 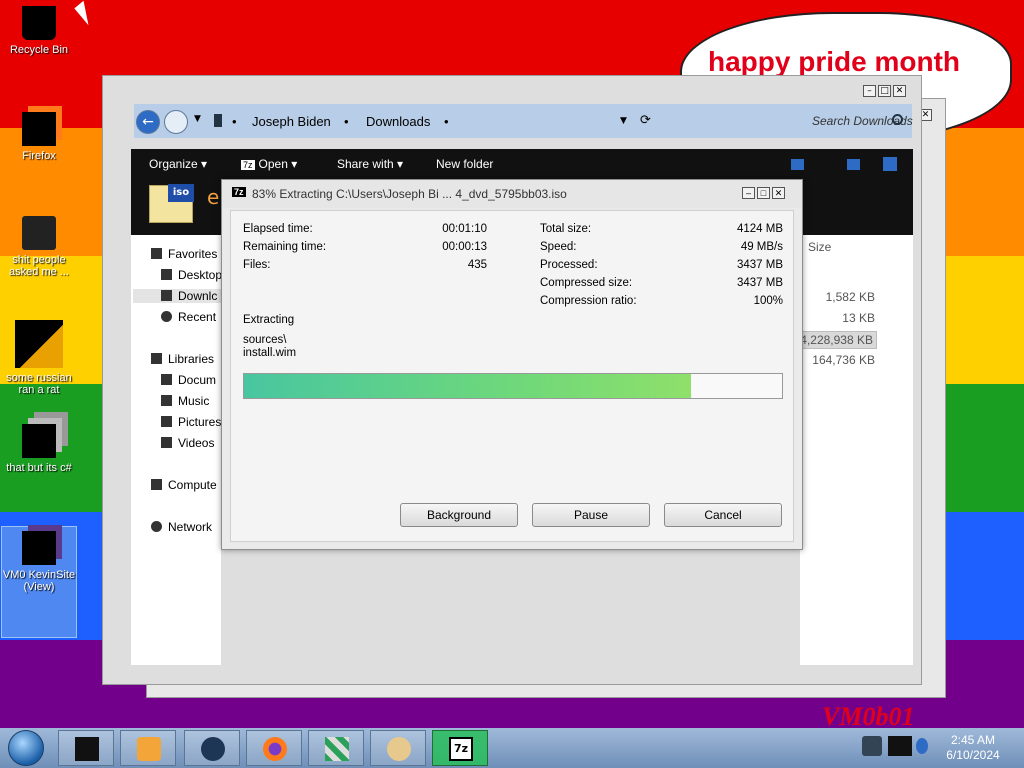 What do you see at coordinates (922, 746) in the screenshot?
I see `tray-volume-icon` at bounding box center [922, 746].